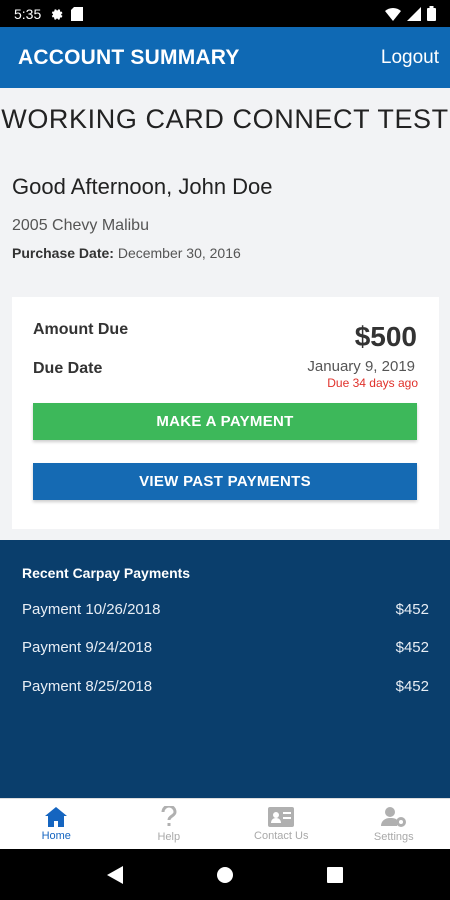 The image size is (450, 900). Describe the element at coordinates (225, 647) in the screenshot. I see `payment-row: Payment 9/24/2018 $452` at that location.